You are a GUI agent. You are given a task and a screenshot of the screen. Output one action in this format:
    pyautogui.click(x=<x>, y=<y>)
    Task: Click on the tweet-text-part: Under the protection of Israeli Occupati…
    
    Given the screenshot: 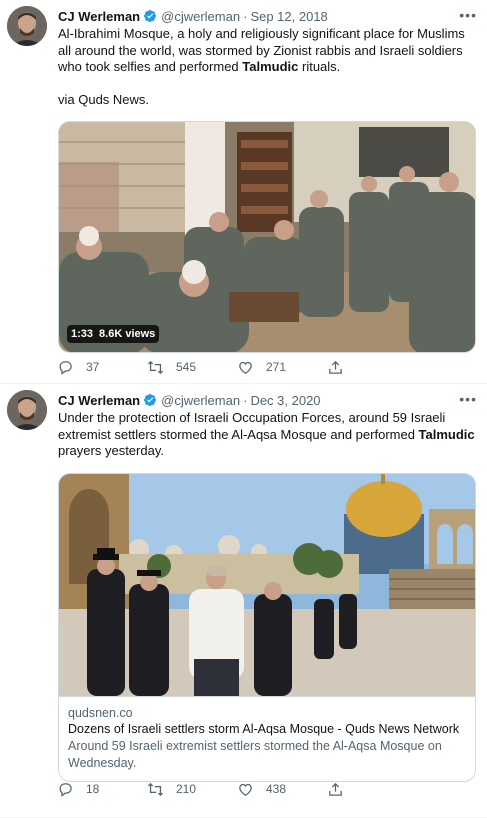 What is the action you would take?
    pyautogui.click(x=252, y=426)
    